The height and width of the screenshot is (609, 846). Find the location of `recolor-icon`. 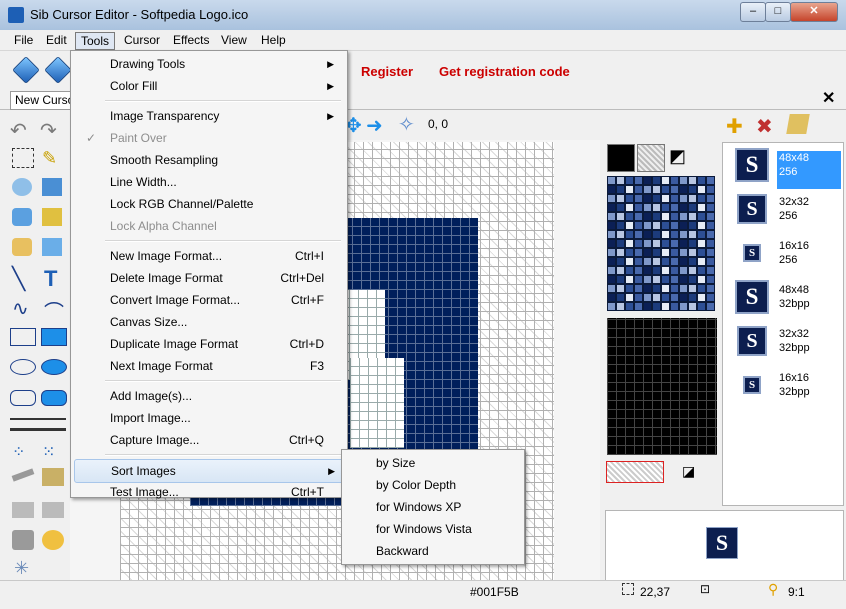

recolor-icon is located at coordinates (53, 540).